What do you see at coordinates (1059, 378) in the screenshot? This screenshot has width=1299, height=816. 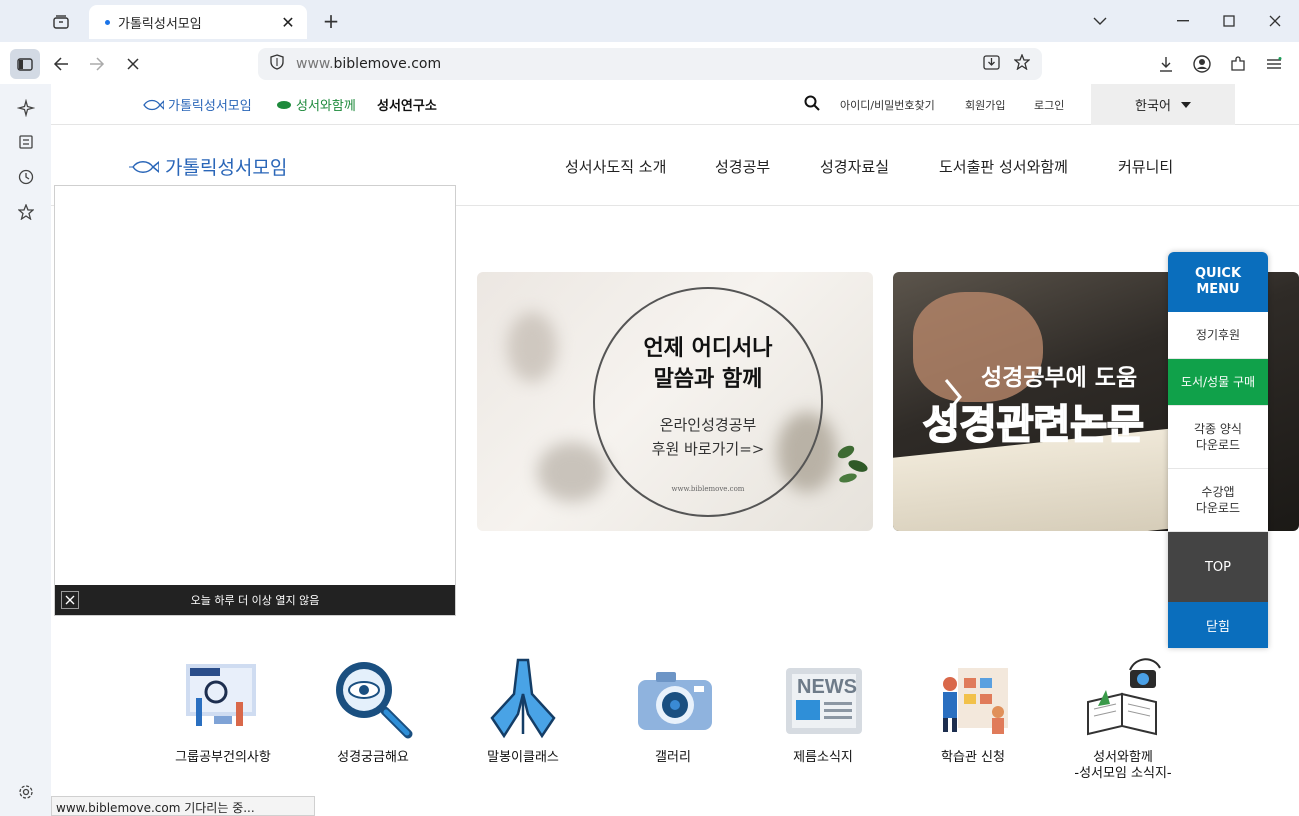 I see `banner2-title: 성경공부에 도움` at bounding box center [1059, 378].